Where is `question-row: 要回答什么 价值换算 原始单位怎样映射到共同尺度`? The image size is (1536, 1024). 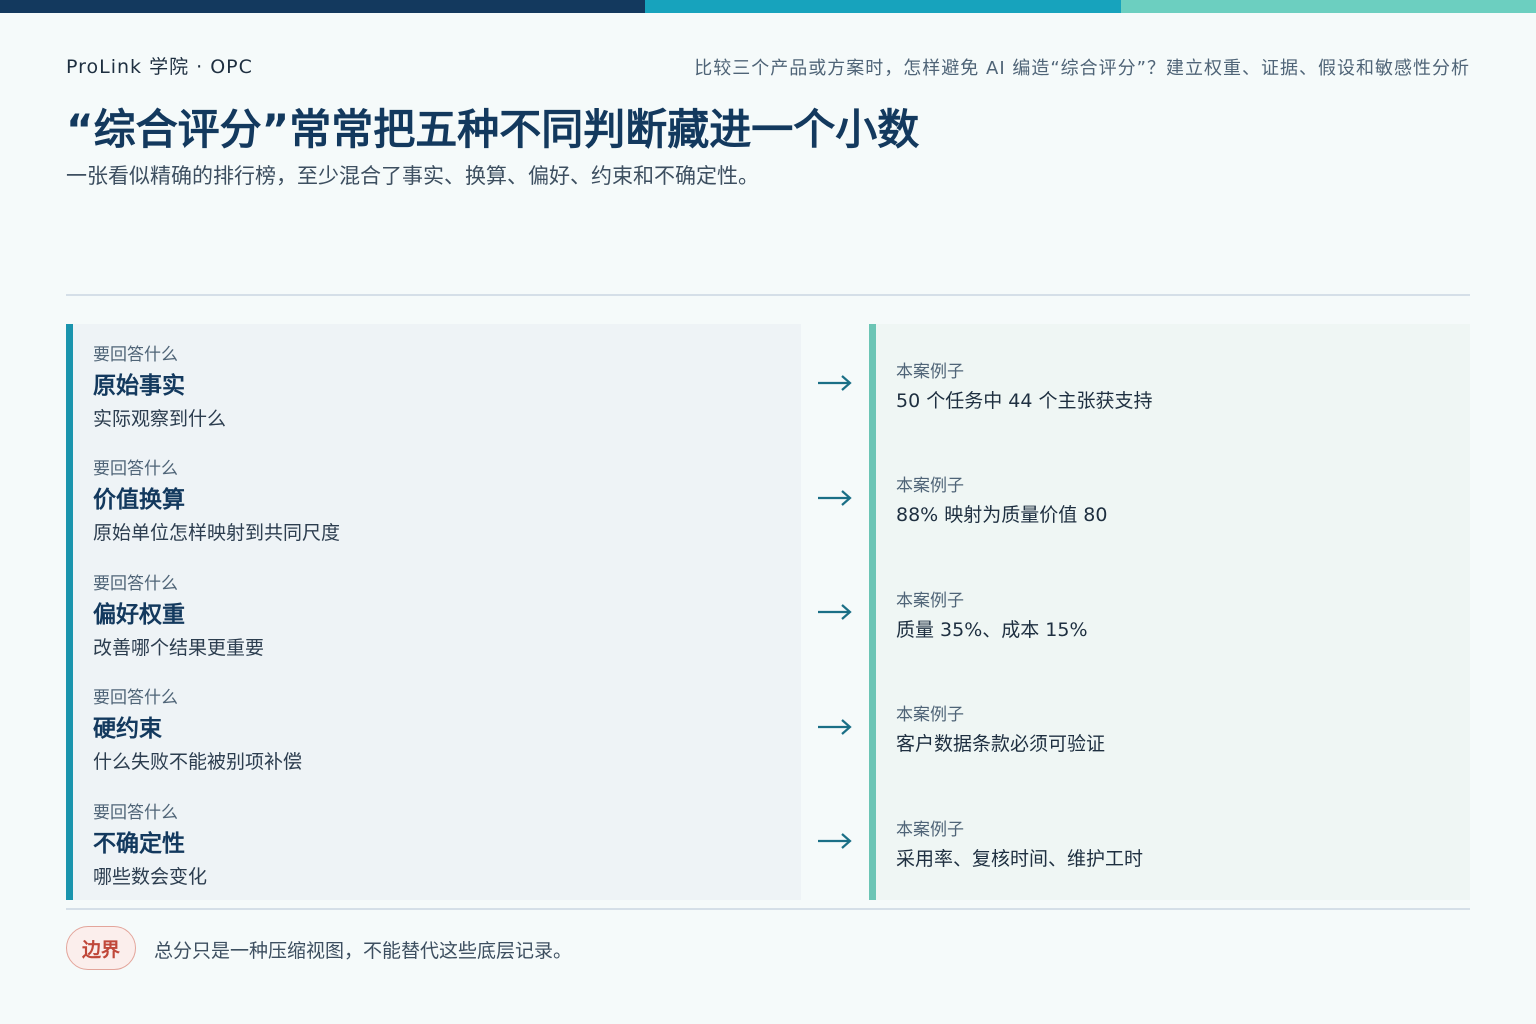 question-row: 要回答什么 价值换算 原始单位怎样映射到共同尺度 is located at coordinates (437, 495).